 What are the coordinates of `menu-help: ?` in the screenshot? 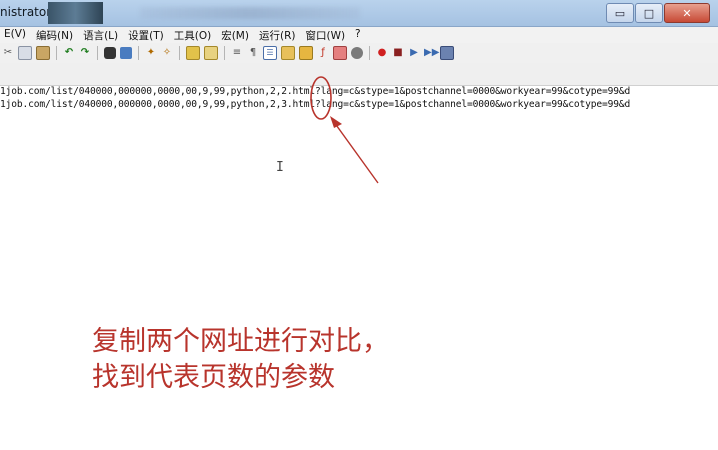 It's located at (359, 35).